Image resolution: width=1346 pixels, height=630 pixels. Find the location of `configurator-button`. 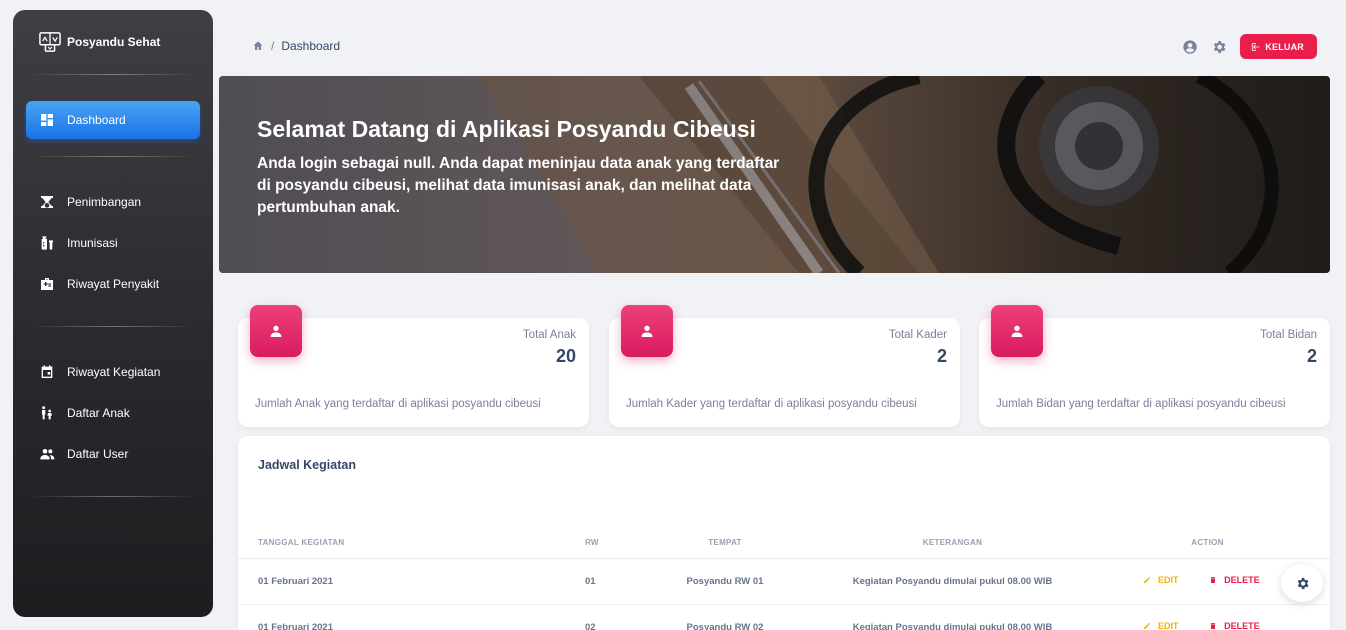

configurator-button is located at coordinates (1302, 583).